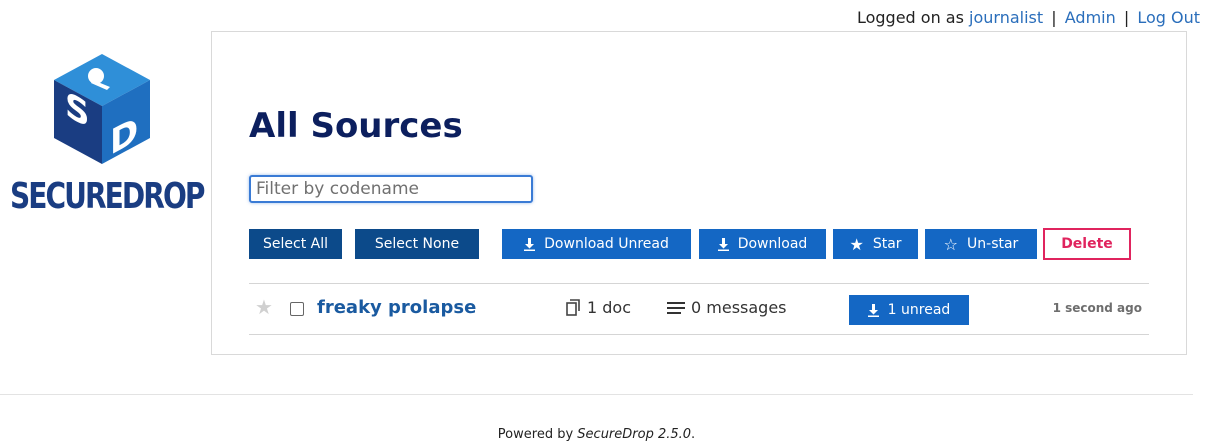 This screenshot has width=1210, height=442. Describe the element at coordinates (356, 126) in the screenshot. I see `page-title: All Sources` at that location.